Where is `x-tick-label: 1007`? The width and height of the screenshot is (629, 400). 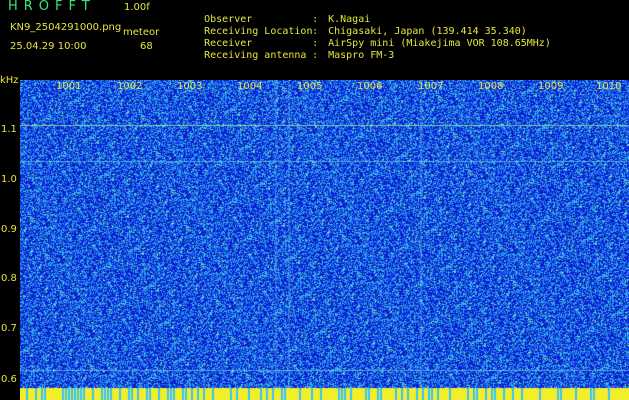
x-tick-label: 1007 is located at coordinates (431, 86).